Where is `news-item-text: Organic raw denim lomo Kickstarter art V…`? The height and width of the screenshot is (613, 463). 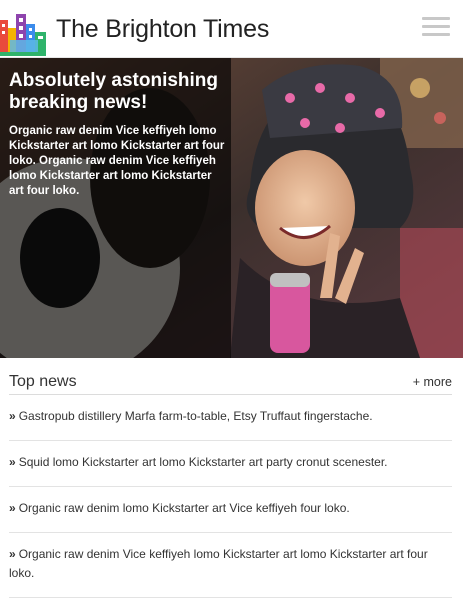 news-item-text: Organic raw denim lomo Kickstarter art V… is located at coordinates (184, 508).